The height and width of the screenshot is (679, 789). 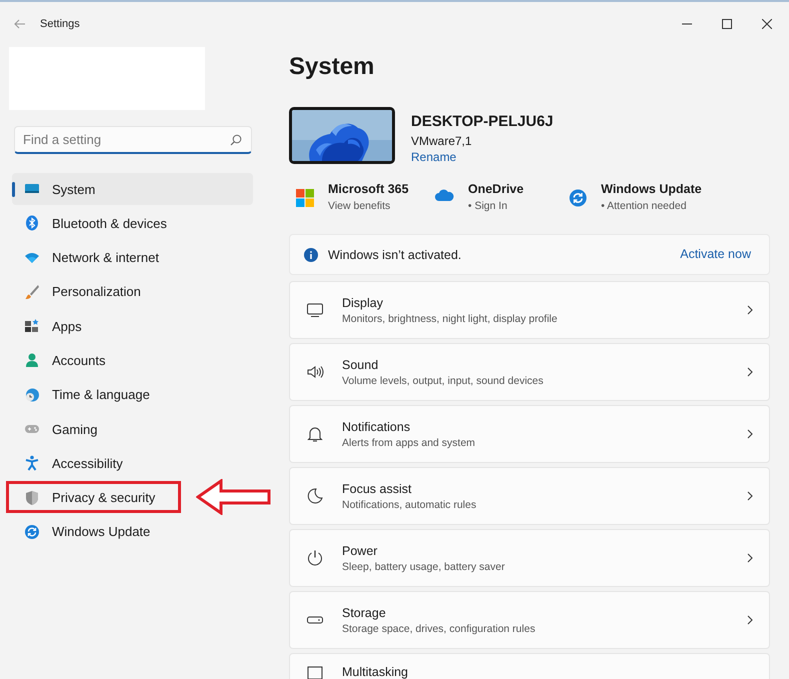 What do you see at coordinates (88, 498) in the screenshot?
I see `sidebar-item: Privacy & security` at bounding box center [88, 498].